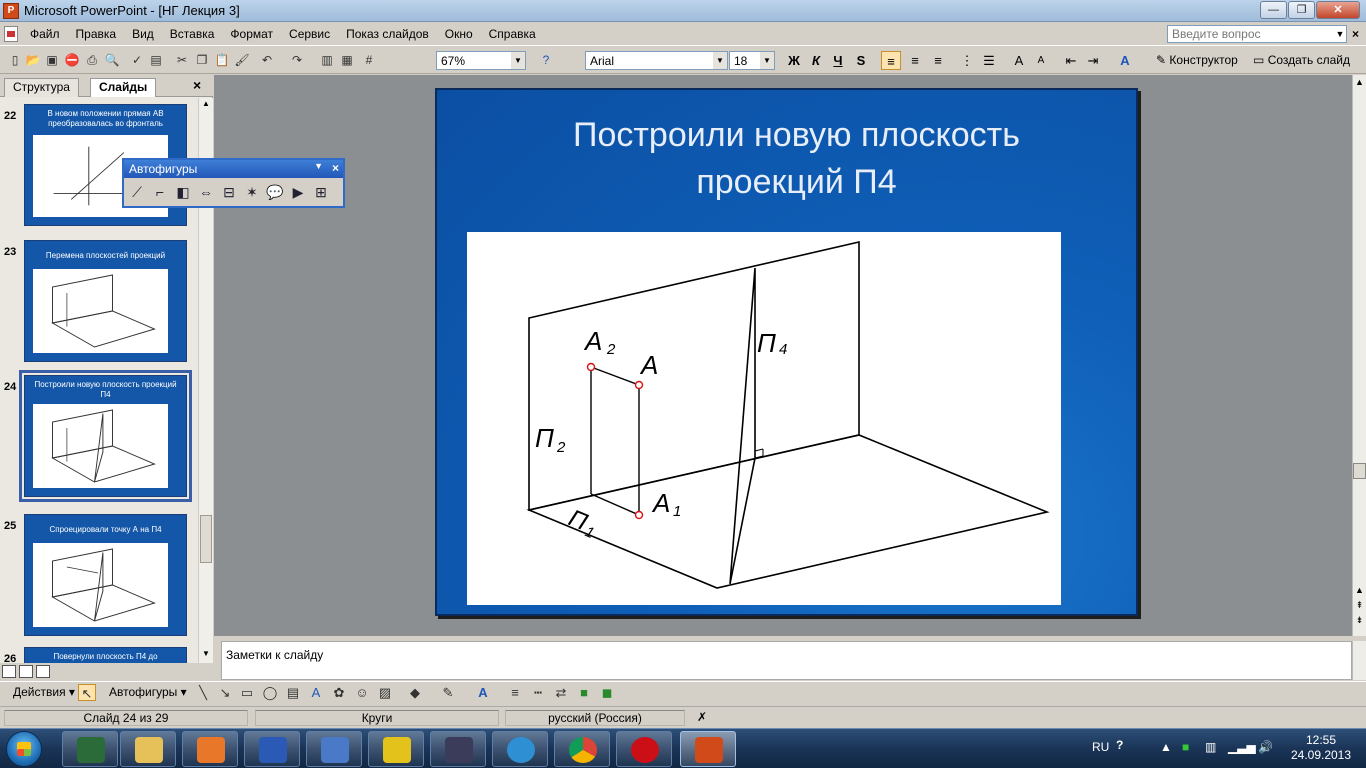 The image size is (1366, 768). I want to click on new-slide-button: ▭ Создать слайд, so click(1301, 60).